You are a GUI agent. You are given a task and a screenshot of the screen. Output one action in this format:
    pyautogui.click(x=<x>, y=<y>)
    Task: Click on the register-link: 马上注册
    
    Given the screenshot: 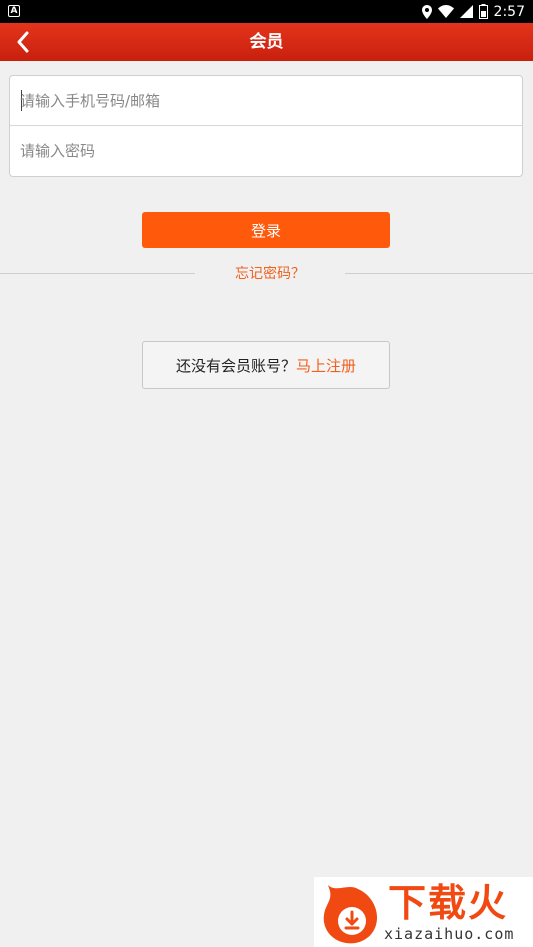 What is the action you would take?
    pyautogui.click(x=326, y=365)
    